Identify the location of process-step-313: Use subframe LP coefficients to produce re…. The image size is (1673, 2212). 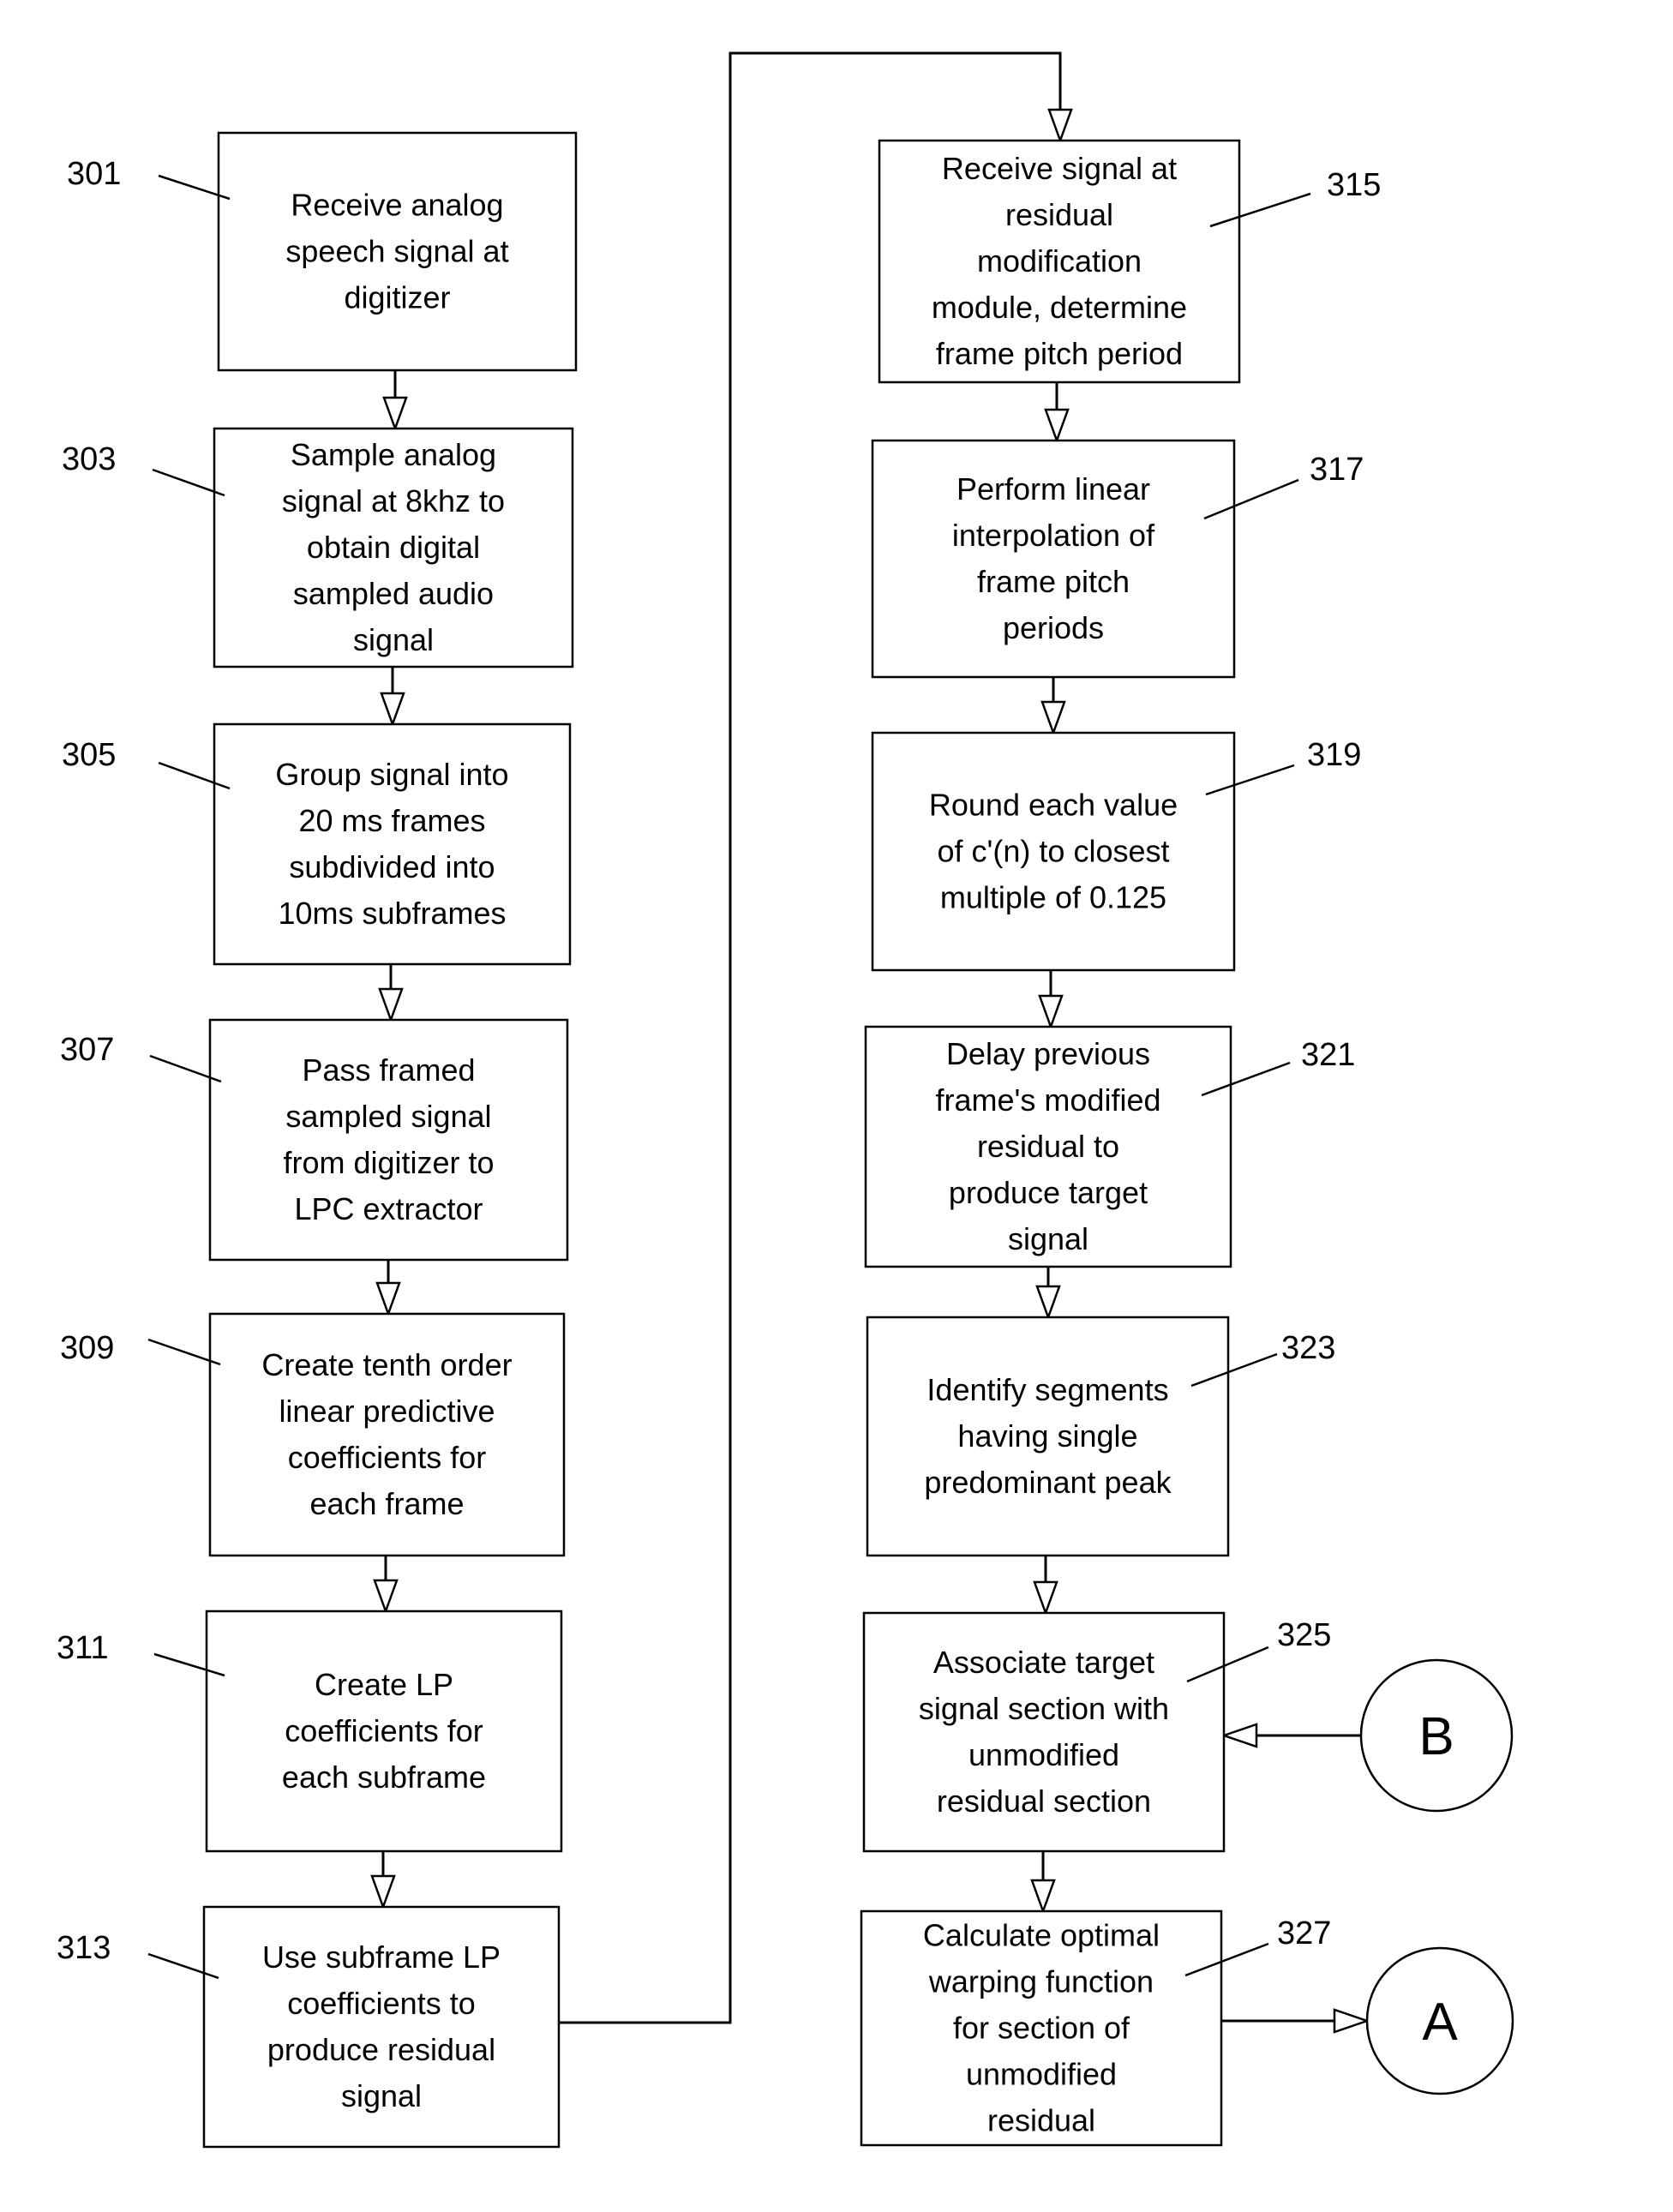
(381, 2027).